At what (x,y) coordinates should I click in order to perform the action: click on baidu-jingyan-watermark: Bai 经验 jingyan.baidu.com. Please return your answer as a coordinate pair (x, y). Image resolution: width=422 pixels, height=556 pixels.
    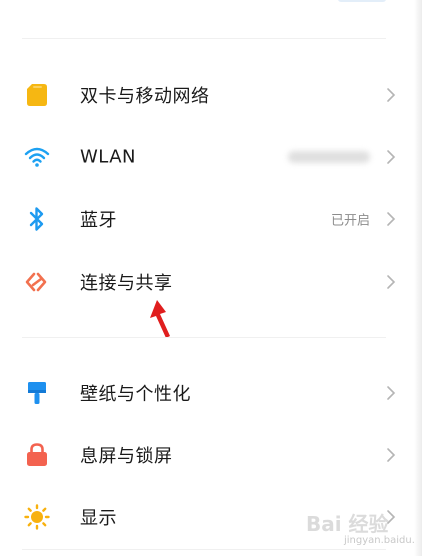
    Looking at the image, I should click on (361, 528).